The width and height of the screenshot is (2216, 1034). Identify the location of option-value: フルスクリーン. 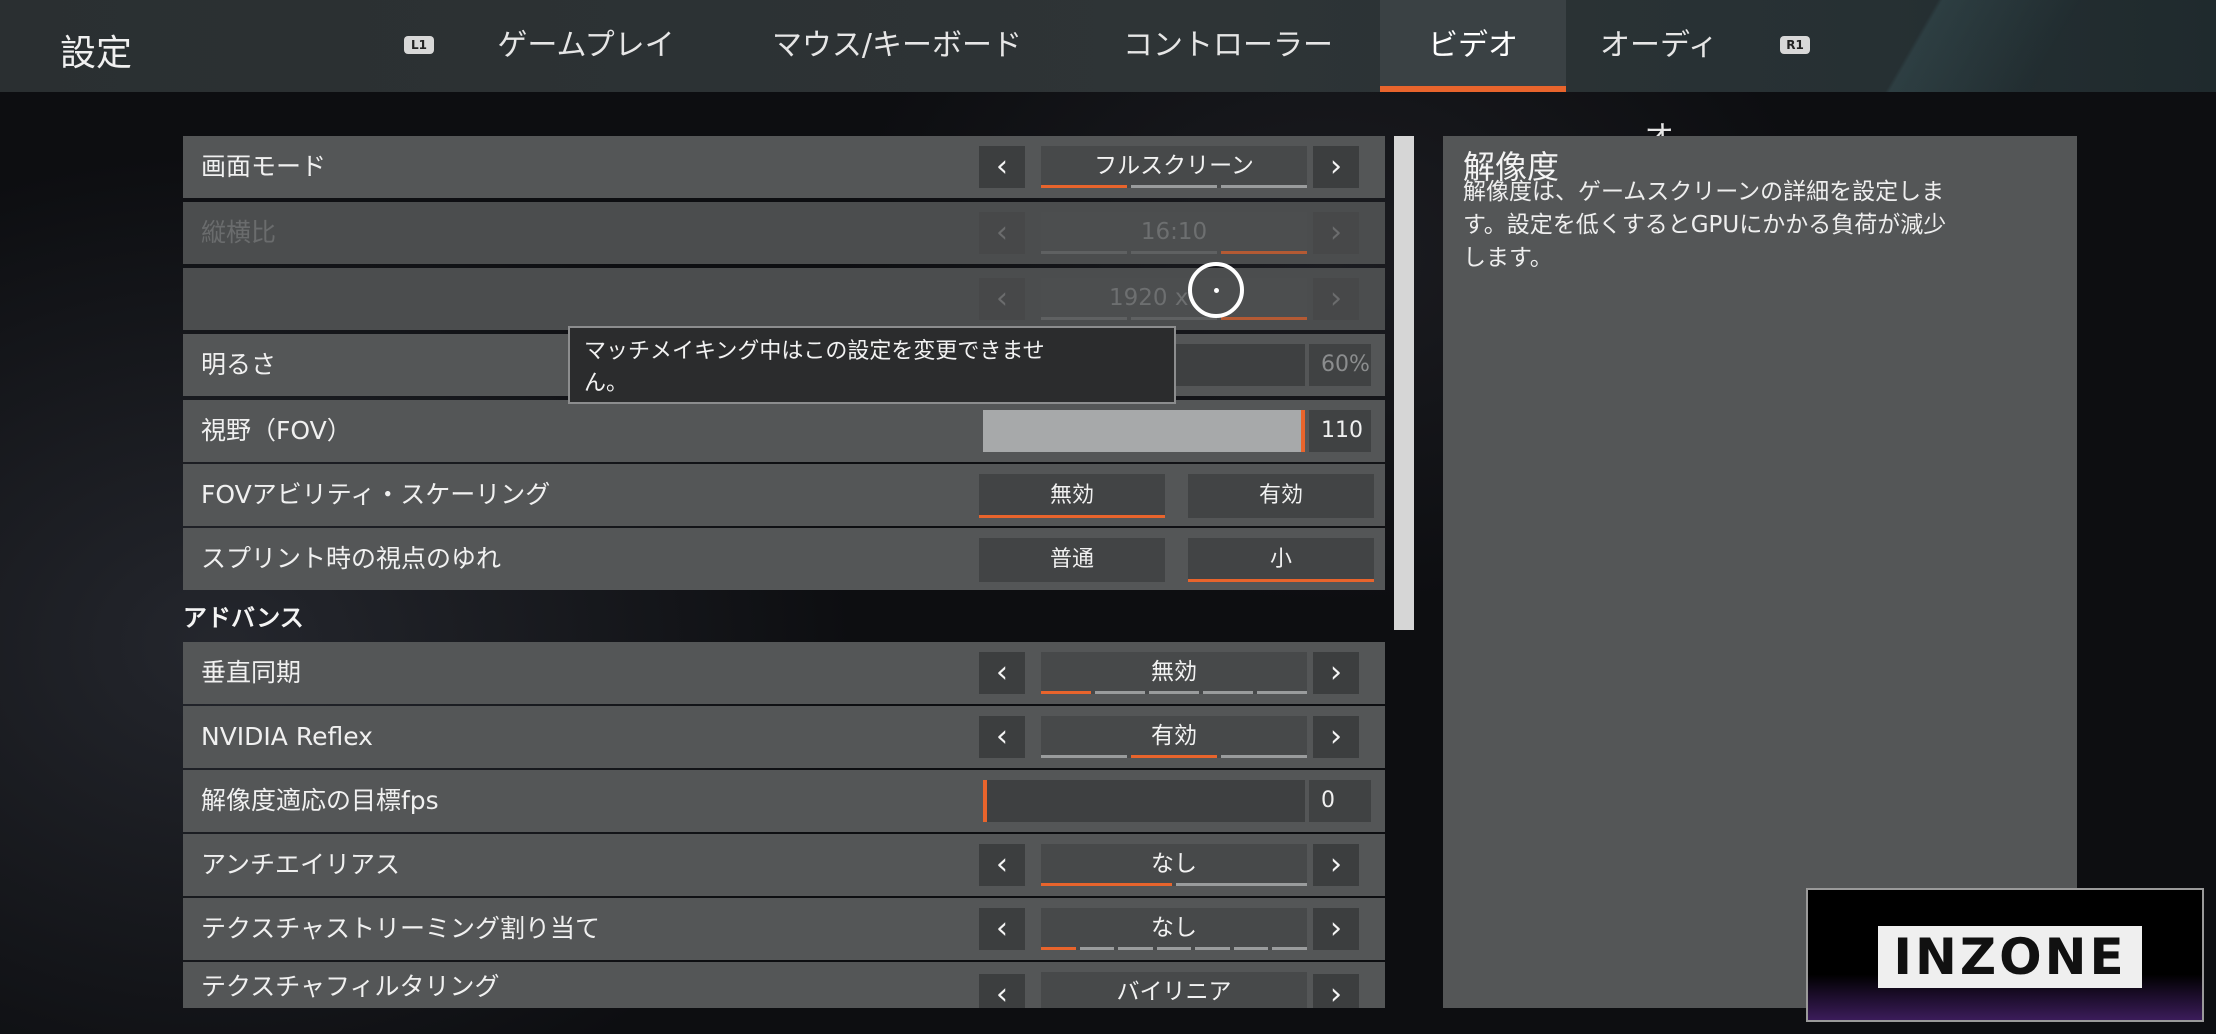
(1174, 167).